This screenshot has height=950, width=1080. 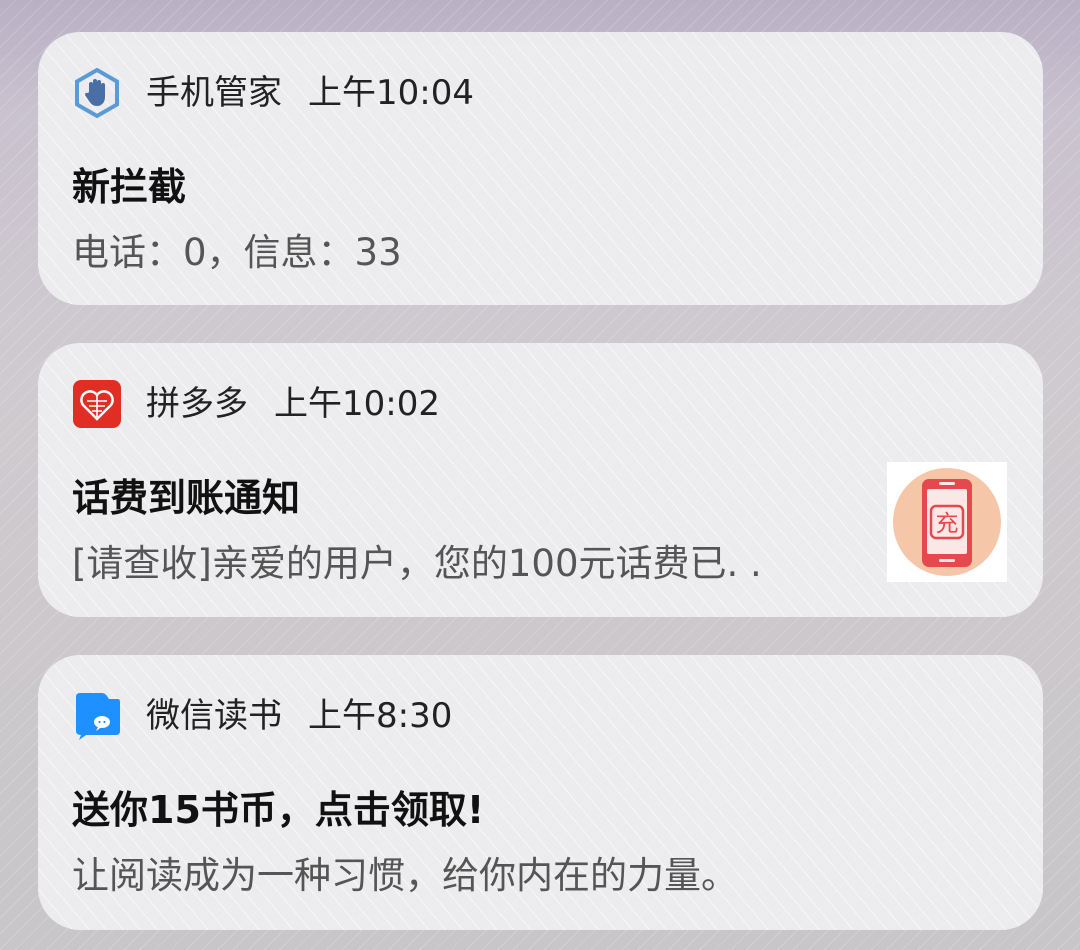 I want to click on app-name: 微信读书, so click(x=214, y=716).